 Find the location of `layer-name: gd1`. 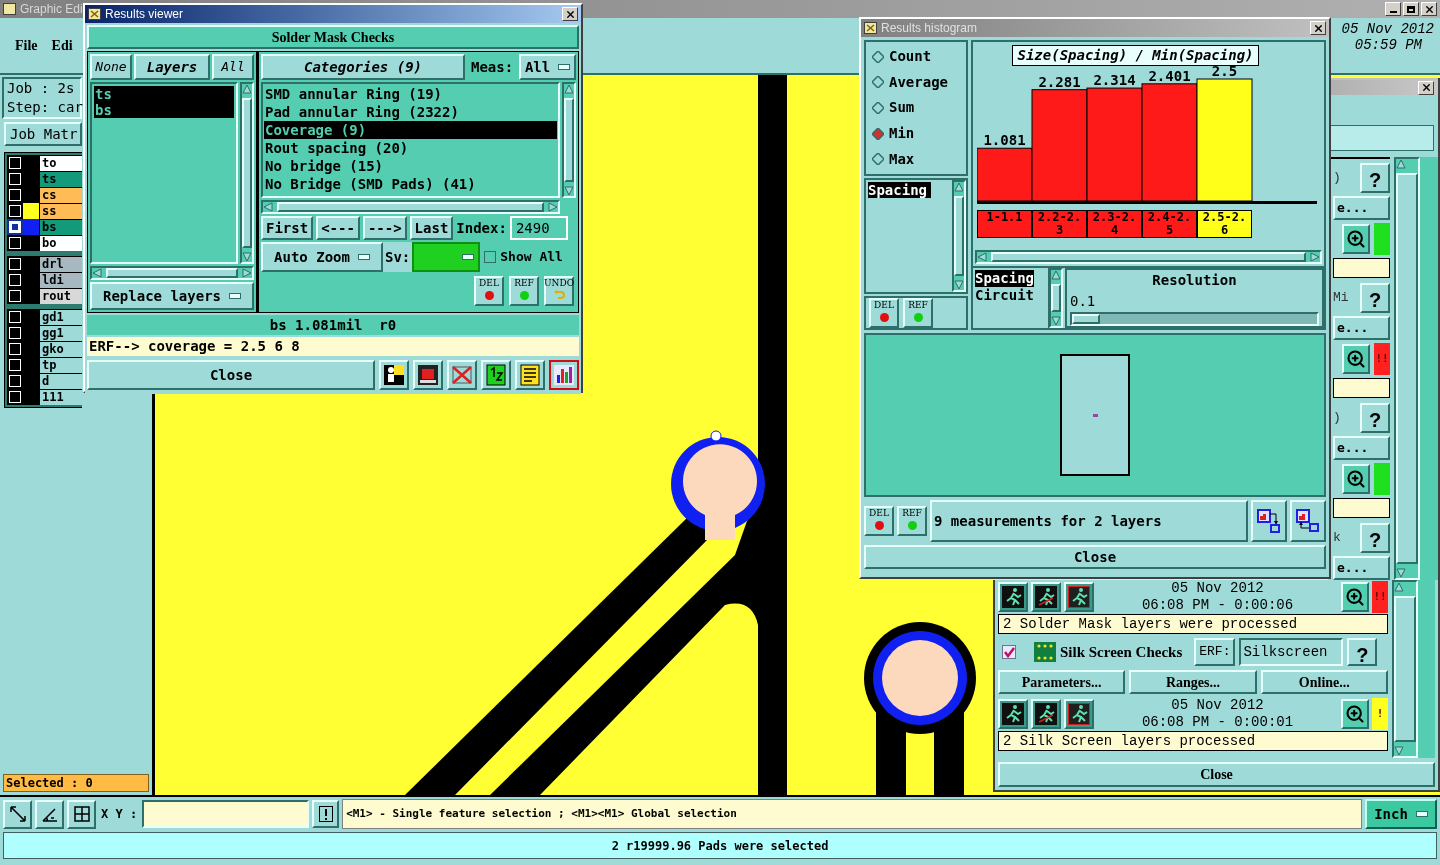

layer-name: gd1 is located at coordinates (61, 317).